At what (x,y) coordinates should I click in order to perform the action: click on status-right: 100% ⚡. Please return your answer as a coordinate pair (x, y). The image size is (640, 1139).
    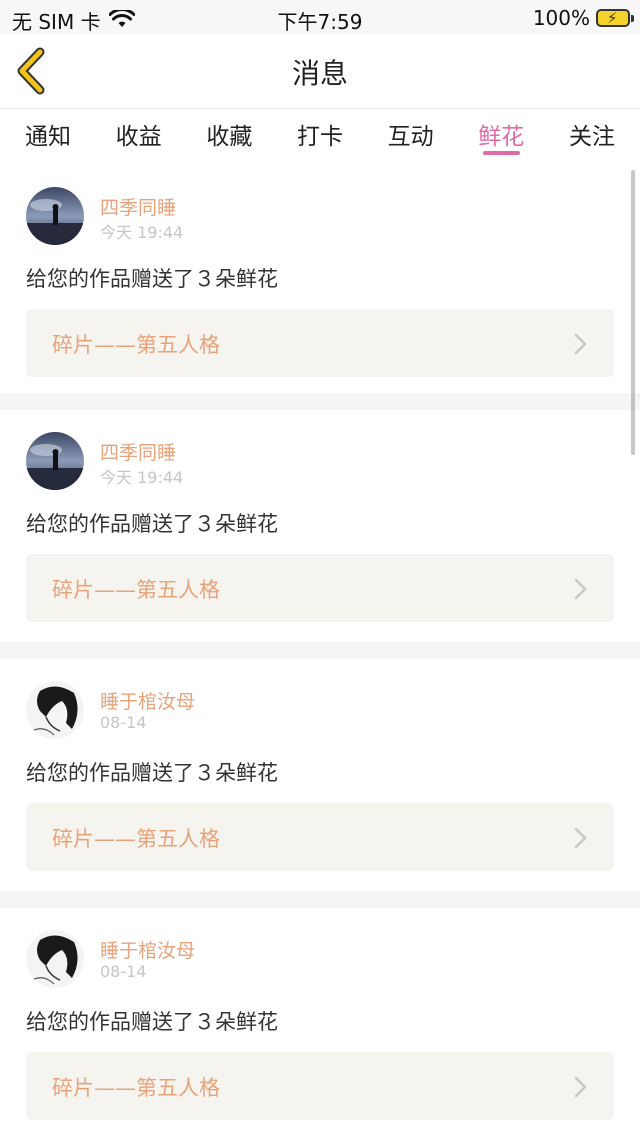
    Looking at the image, I should click on (583, 18).